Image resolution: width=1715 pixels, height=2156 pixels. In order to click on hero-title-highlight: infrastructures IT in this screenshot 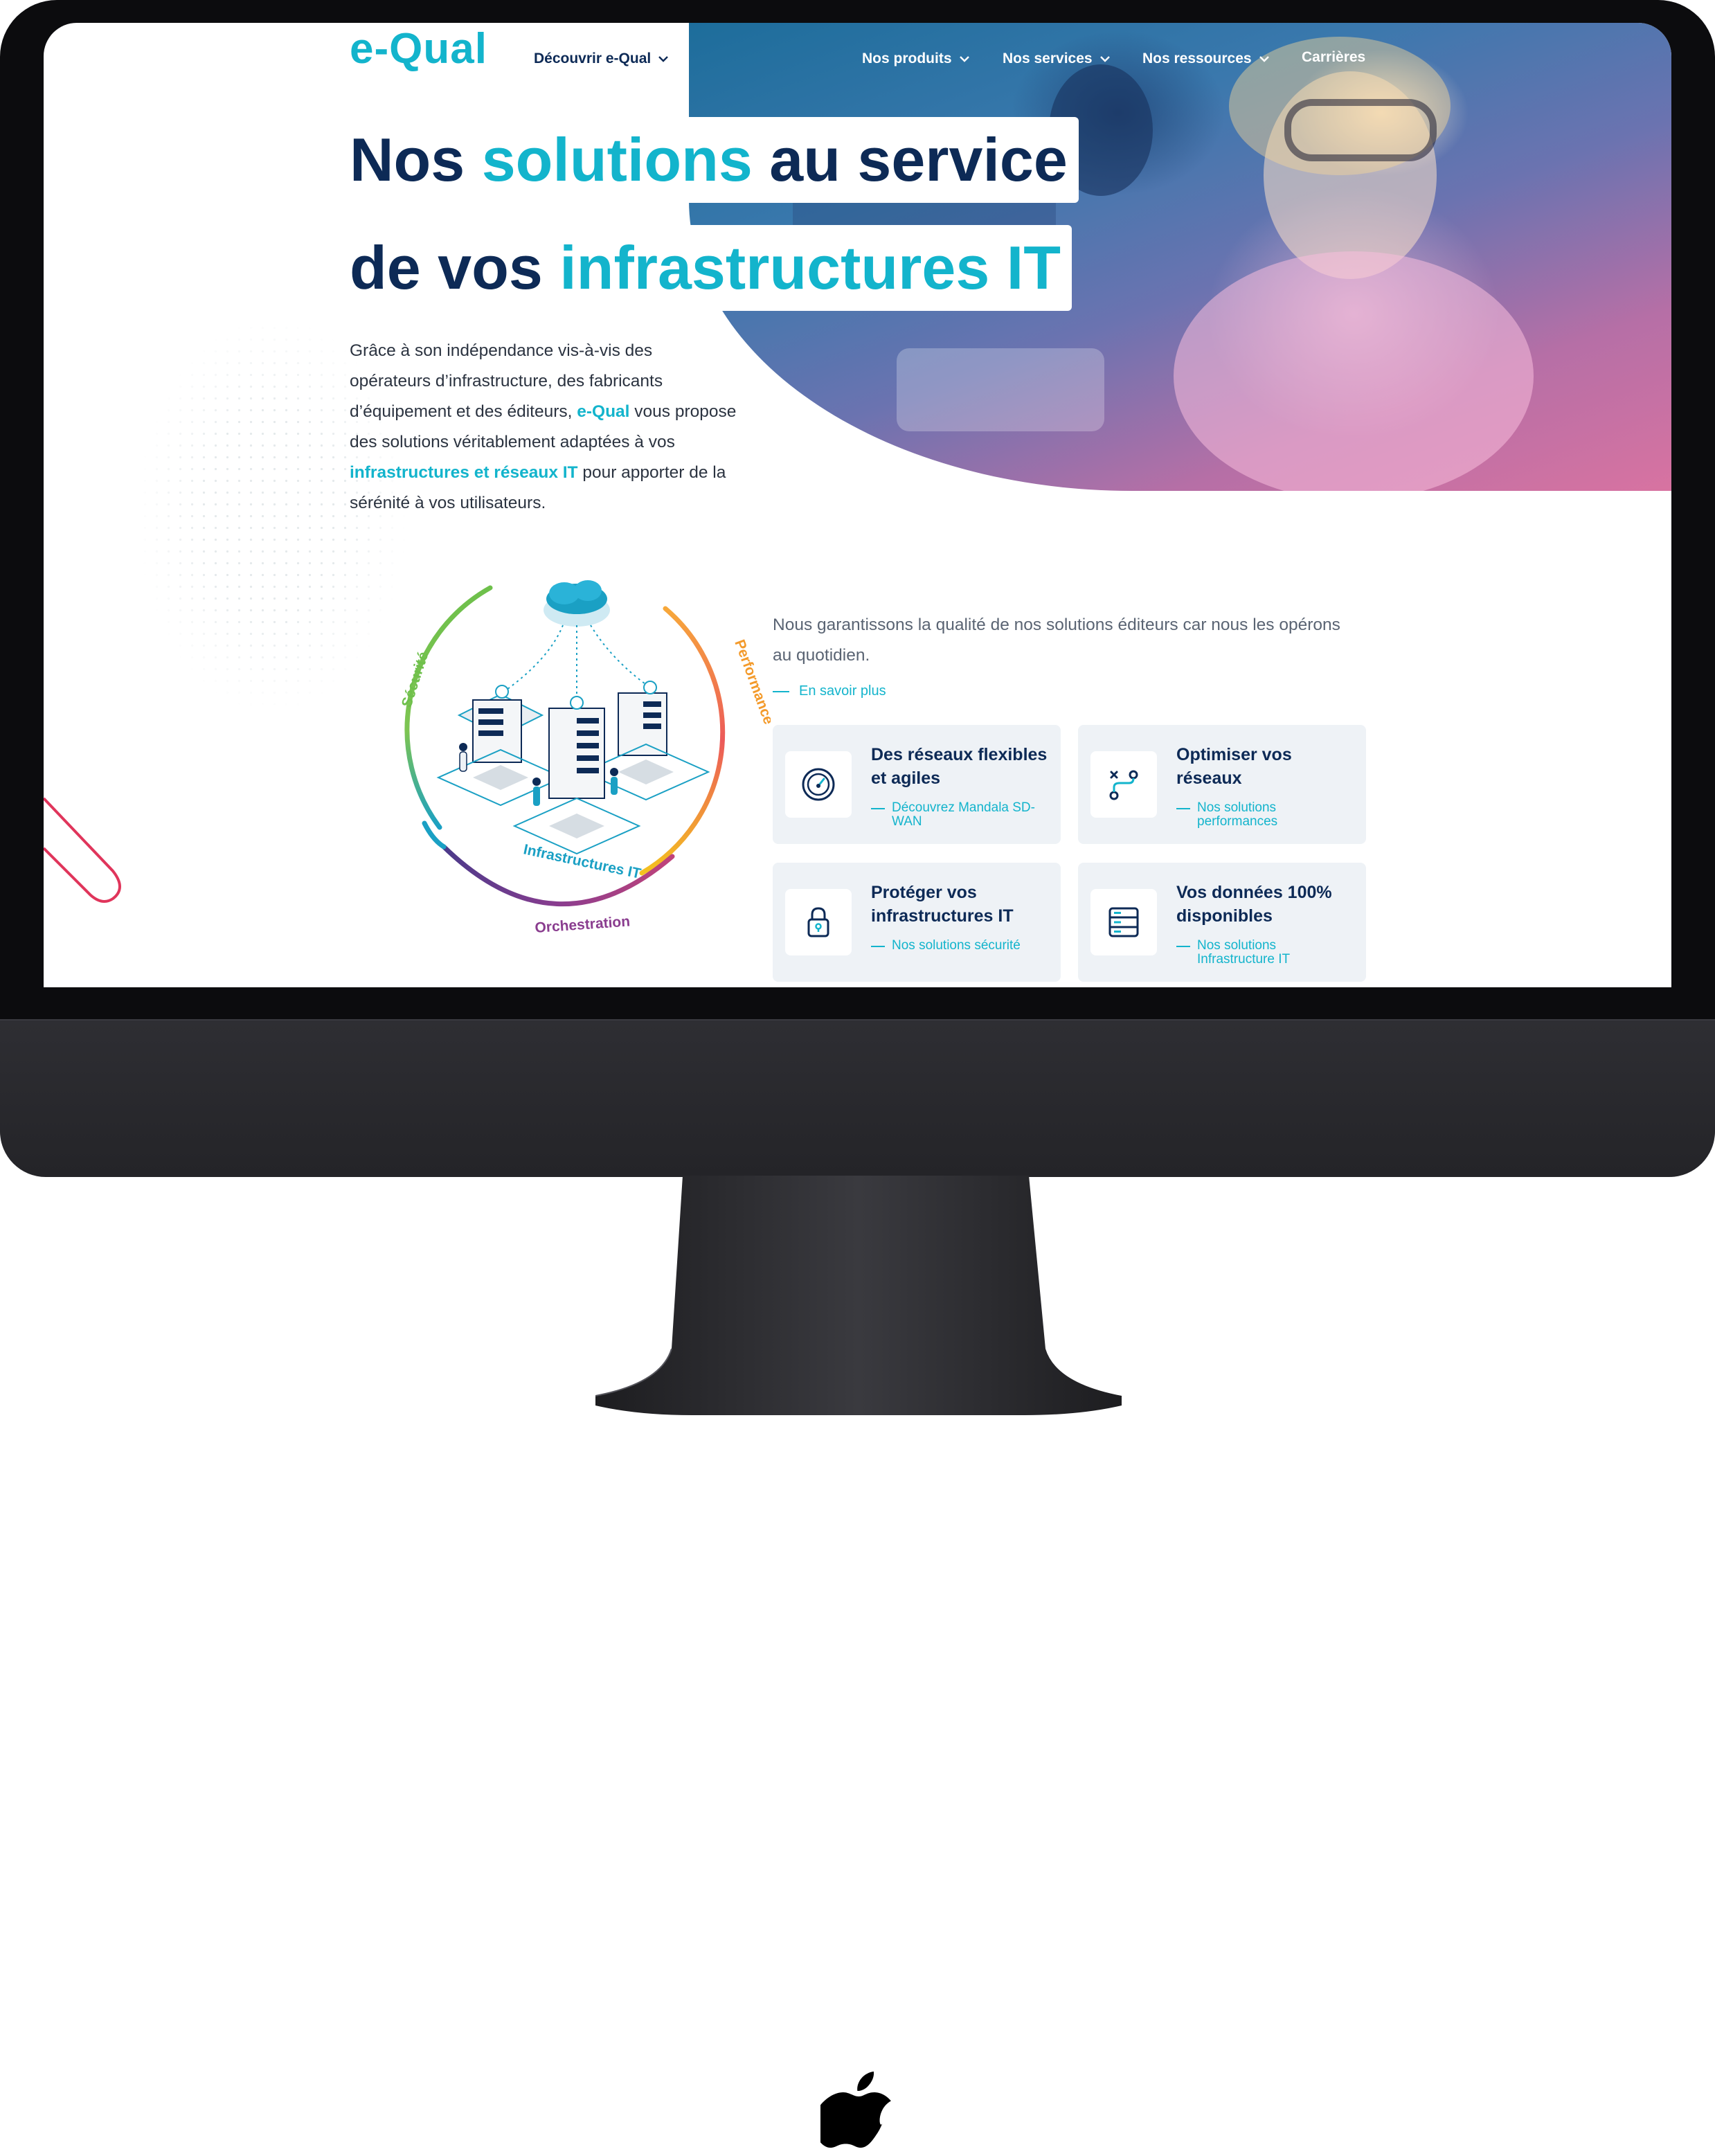, I will do `click(810, 267)`.